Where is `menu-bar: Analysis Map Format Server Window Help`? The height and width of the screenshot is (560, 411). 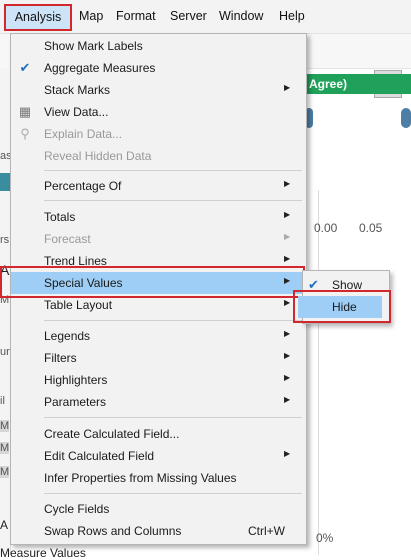
menu-bar: Analysis Map Format Server Window Help is located at coordinates (205, 17).